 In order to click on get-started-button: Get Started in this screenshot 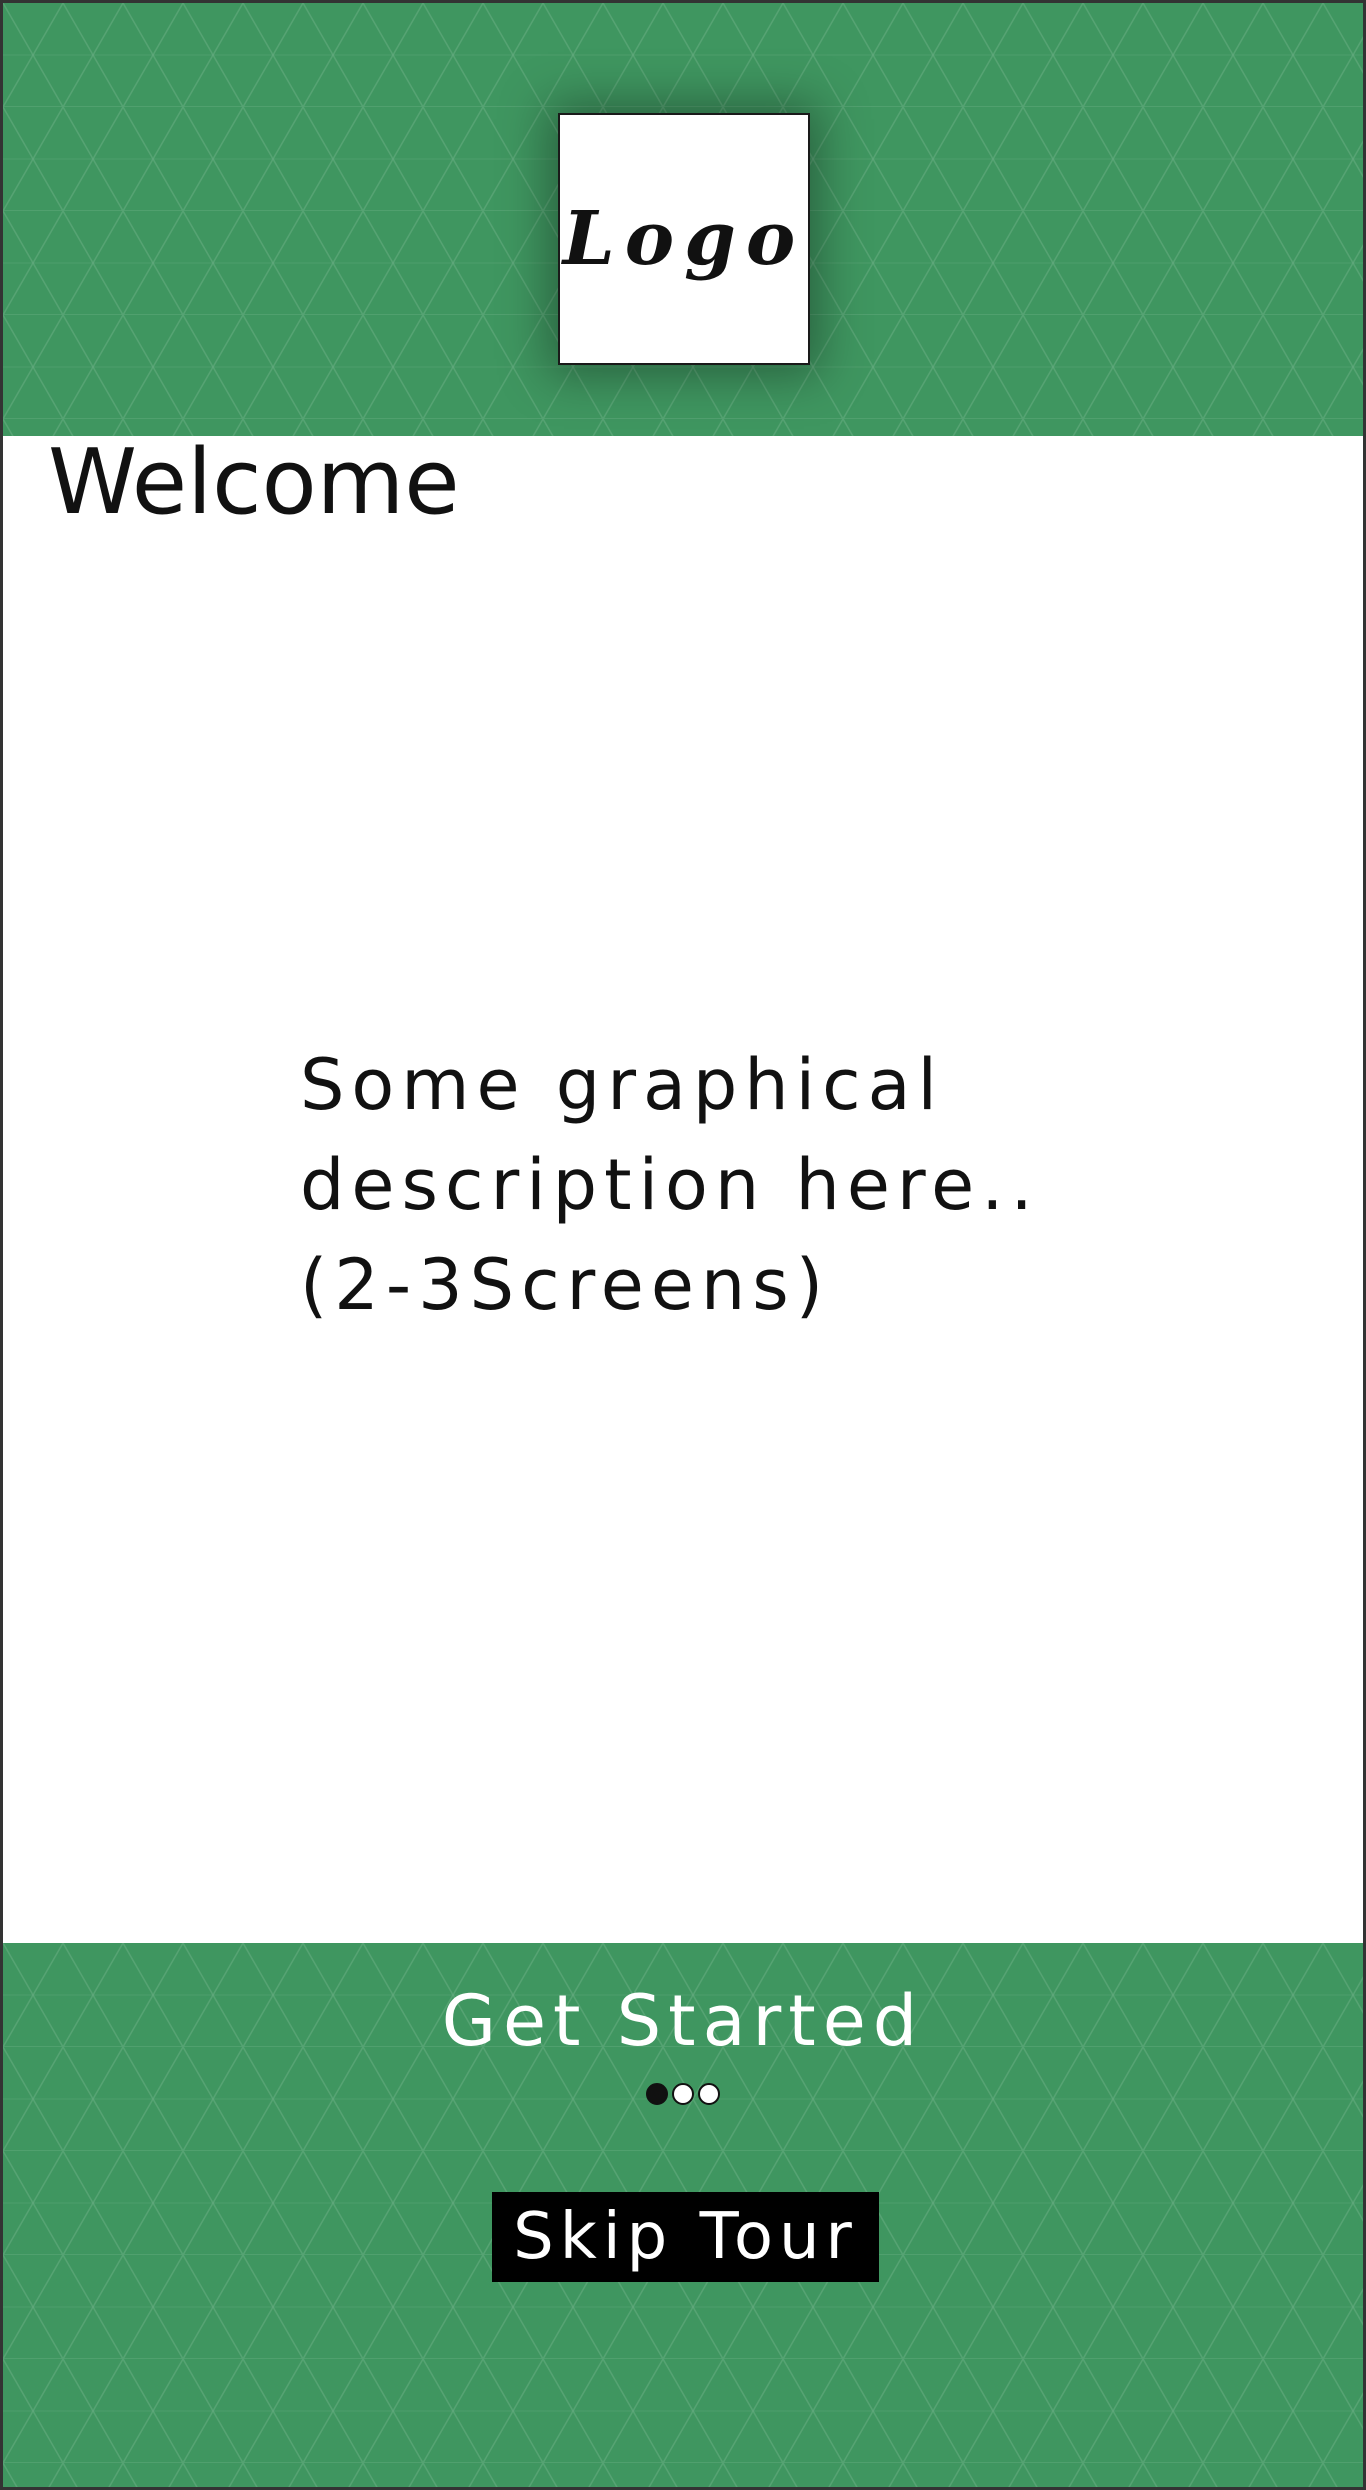, I will do `click(683, 2021)`.